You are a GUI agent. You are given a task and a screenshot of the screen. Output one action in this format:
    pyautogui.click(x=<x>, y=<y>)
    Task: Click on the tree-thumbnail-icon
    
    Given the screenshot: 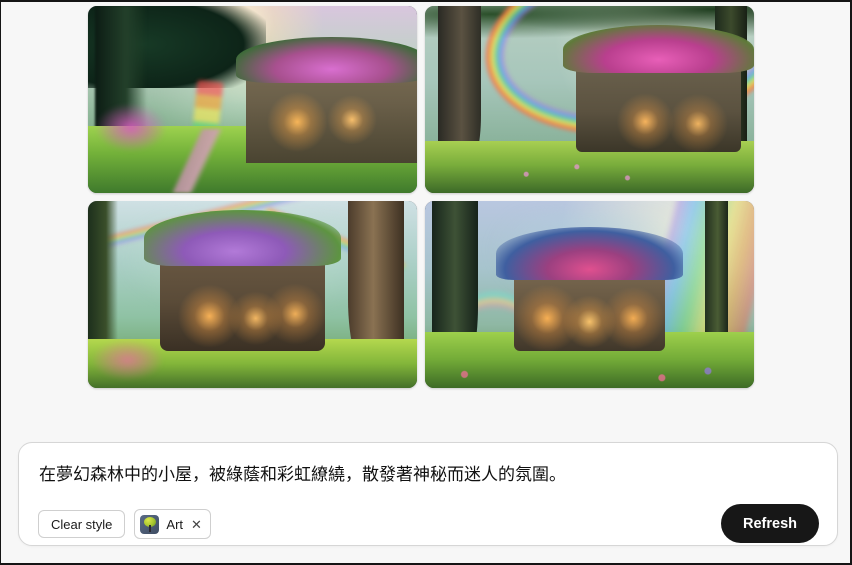 What is the action you would take?
    pyautogui.click(x=150, y=524)
    